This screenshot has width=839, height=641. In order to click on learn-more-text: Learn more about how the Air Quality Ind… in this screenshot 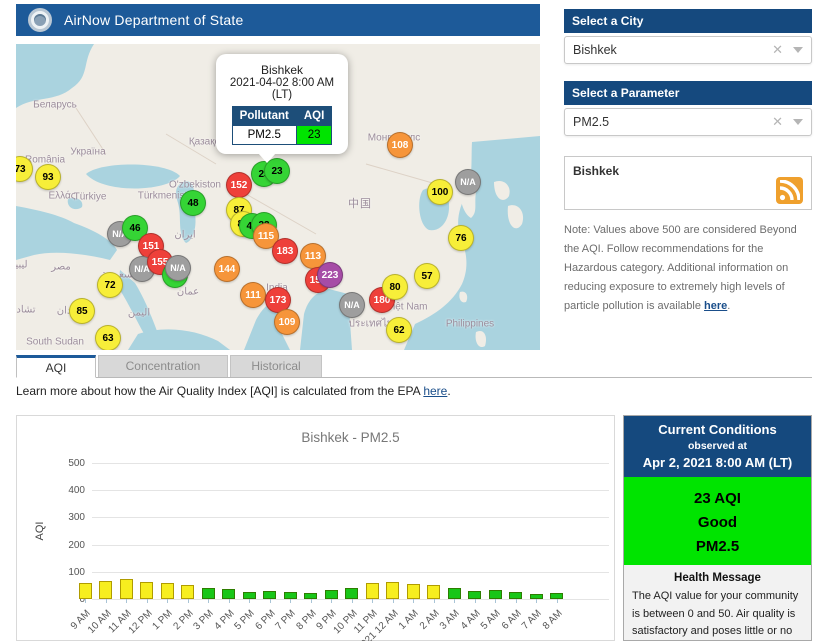, I will do `click(233, 391)`.